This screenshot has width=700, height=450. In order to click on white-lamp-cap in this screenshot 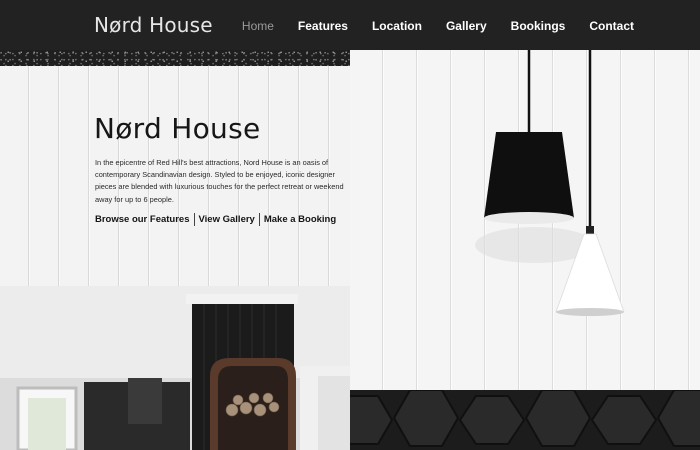, I will do `click(590, 230)`.